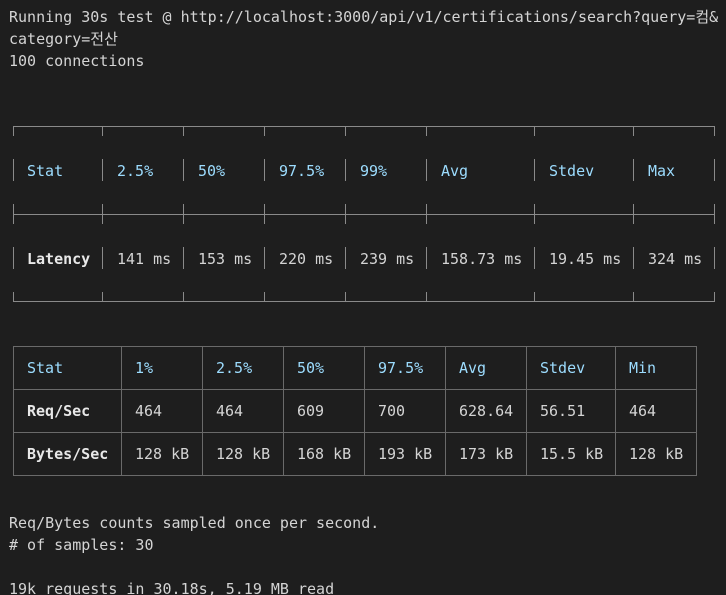  I want to click on summary-line: 19k requests in 30.18s, 5.19 MB read, so click(172, 587).